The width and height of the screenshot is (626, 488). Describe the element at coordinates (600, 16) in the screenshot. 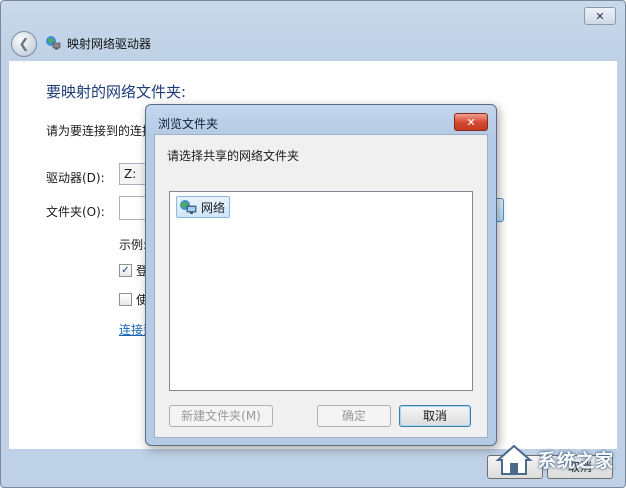

I see `window-close-button: ✕` at that location.